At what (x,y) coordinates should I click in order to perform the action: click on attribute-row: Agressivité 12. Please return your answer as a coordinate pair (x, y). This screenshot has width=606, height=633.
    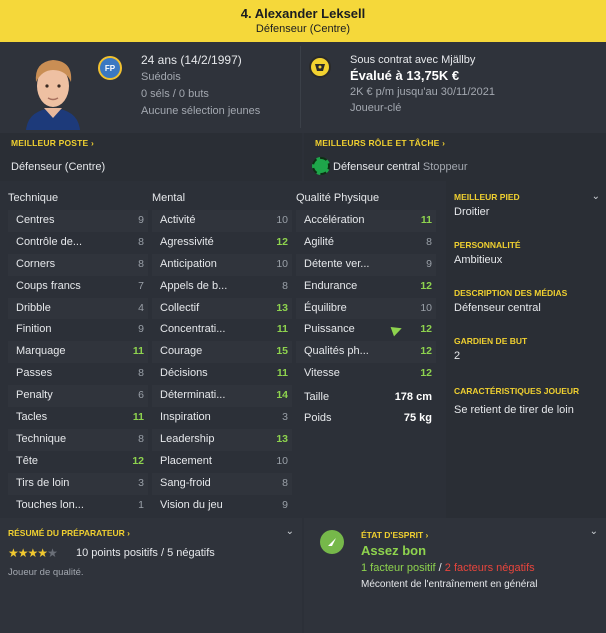
    Looking at the image, I should click on (222, 243).